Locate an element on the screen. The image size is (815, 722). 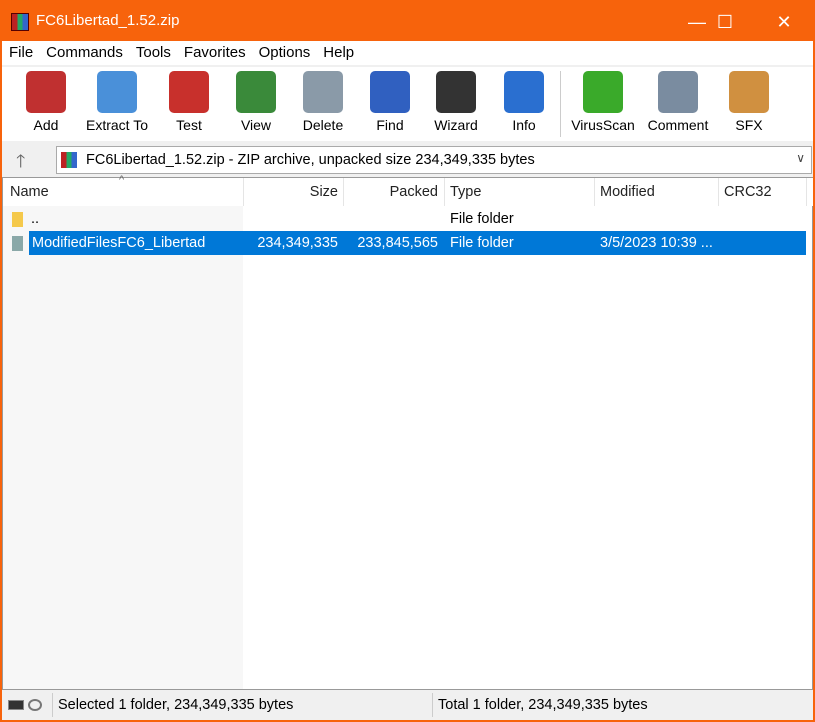
menu-options: Options is located at coordinates (284, 53).